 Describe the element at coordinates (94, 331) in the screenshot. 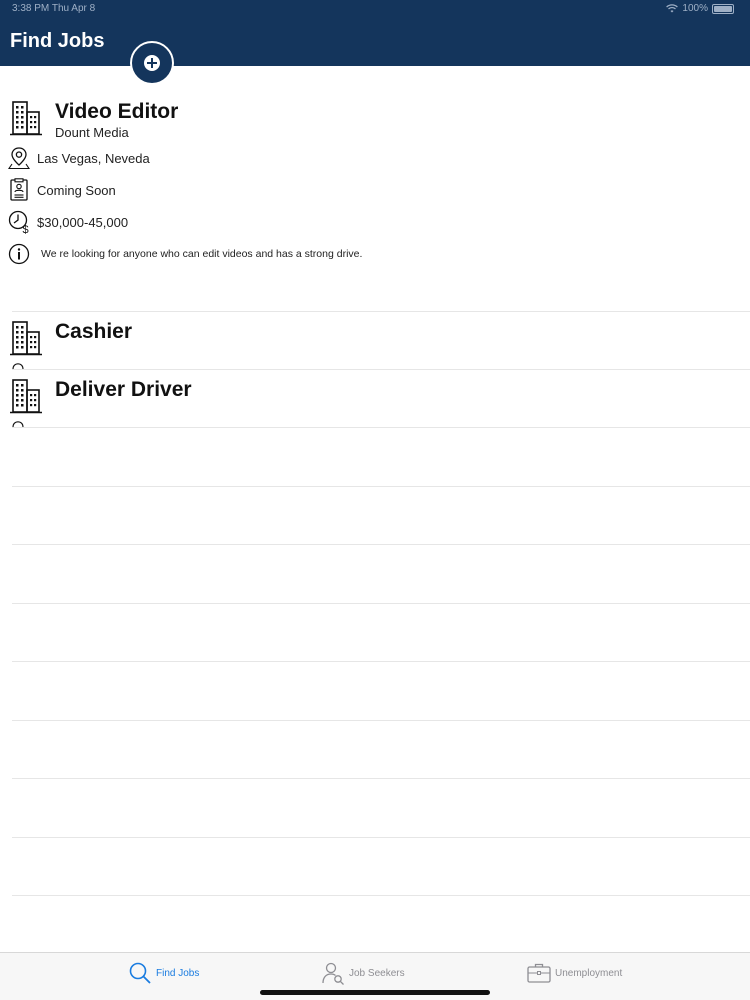

I see `job-title: Cashier` at that location.